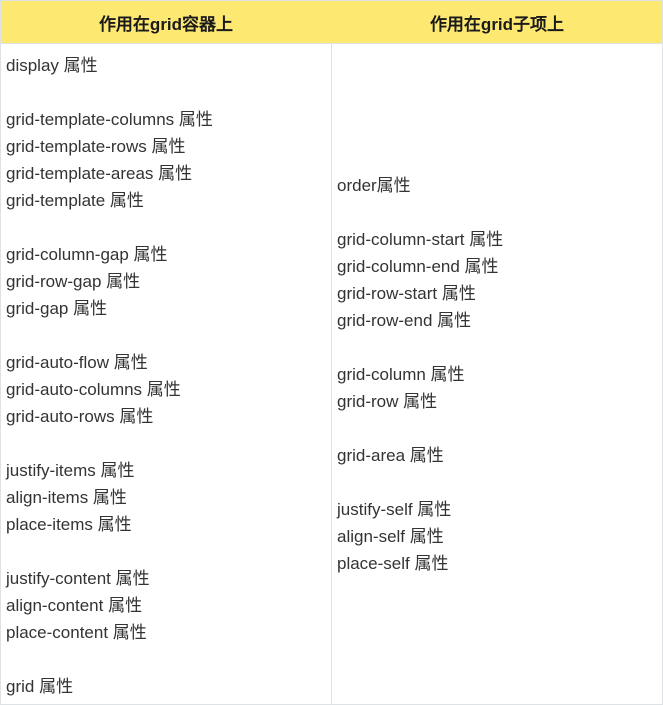 The width and height of the screenshot is (663, 705). What do you see at coordinates (109, 119) in the screenshot?
I see `container-property-item: grid-template-columns 属性` at bounding box center [109, 119].